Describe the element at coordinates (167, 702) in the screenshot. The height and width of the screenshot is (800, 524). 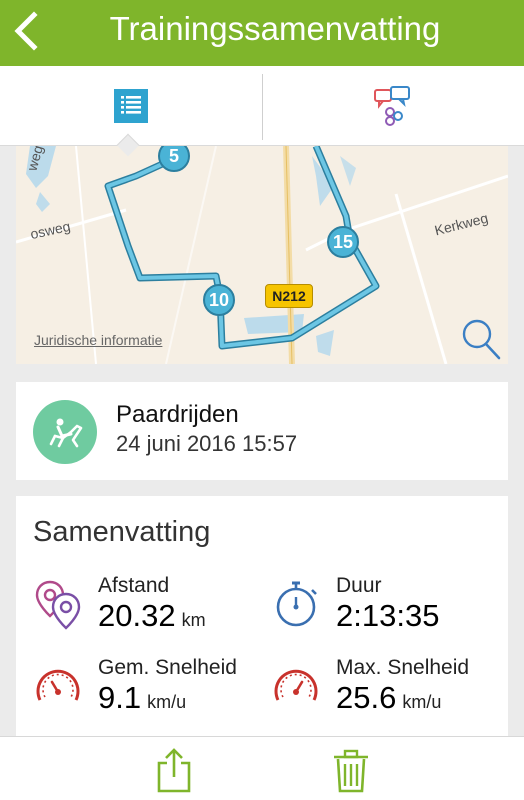
I see `avg-speed-unit: km/u` at that location.